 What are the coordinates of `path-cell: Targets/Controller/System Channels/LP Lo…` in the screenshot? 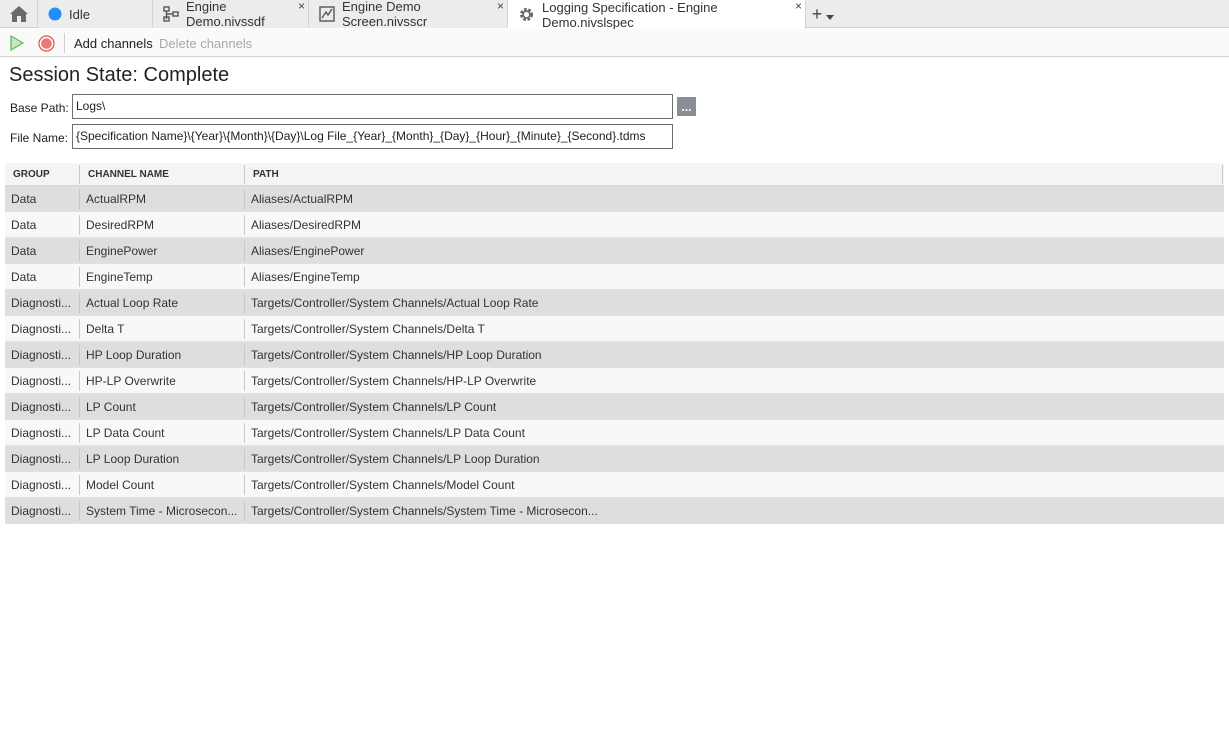 It's located at (395, 458).